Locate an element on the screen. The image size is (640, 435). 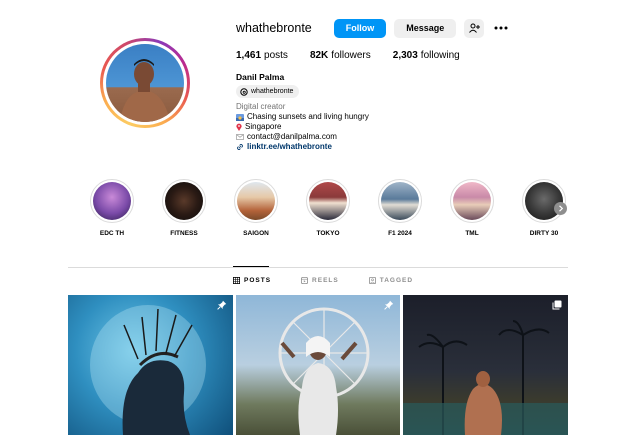
more-options-button is located at coordinates (501, 28).